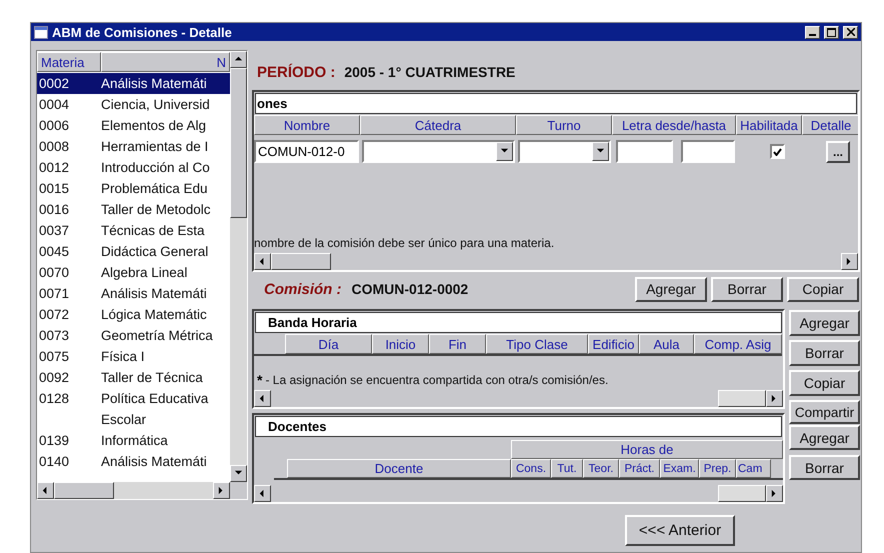 This screenshot has height=553, width=884. Describe the element at coordinates (54, 168) in the screenshot. I see `subject-code: 0012` at that location.